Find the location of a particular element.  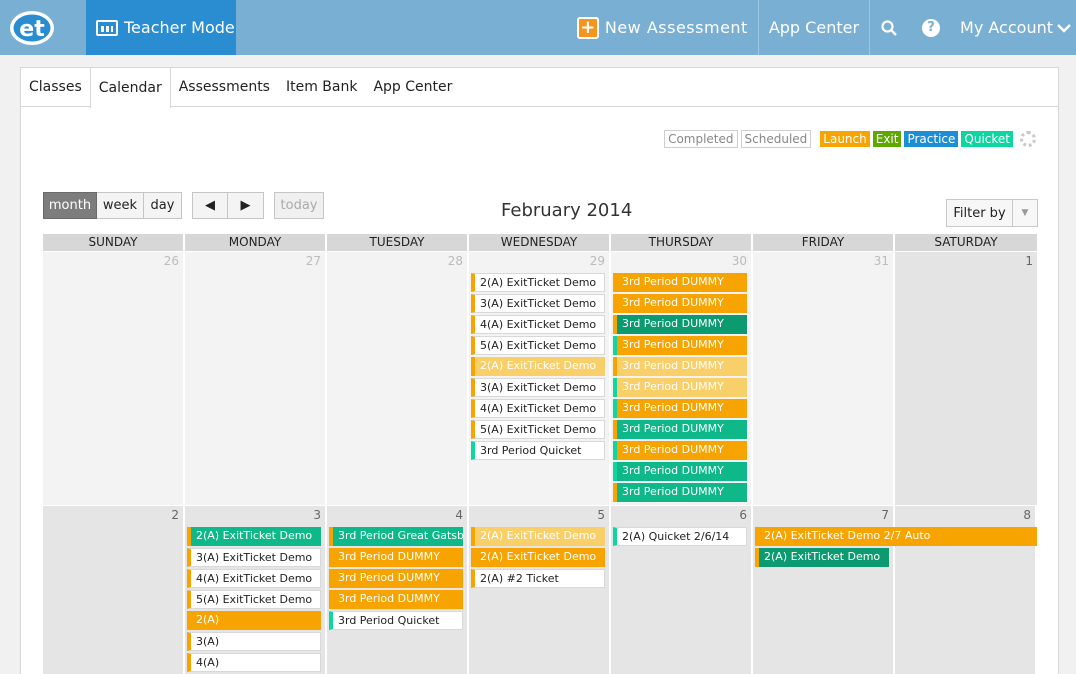

filter-by-dropdown: Filter by ▼ is located at coordinates (992, 213).